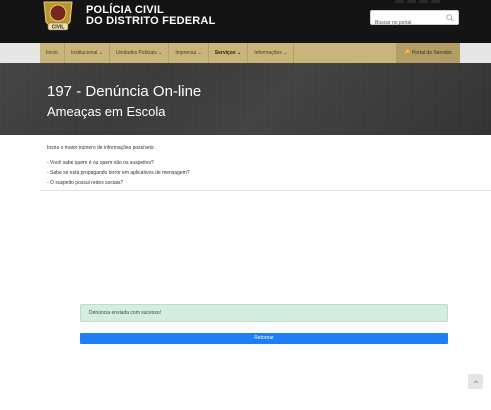  I want to click on chevron-up-icon, so click(475, 381).